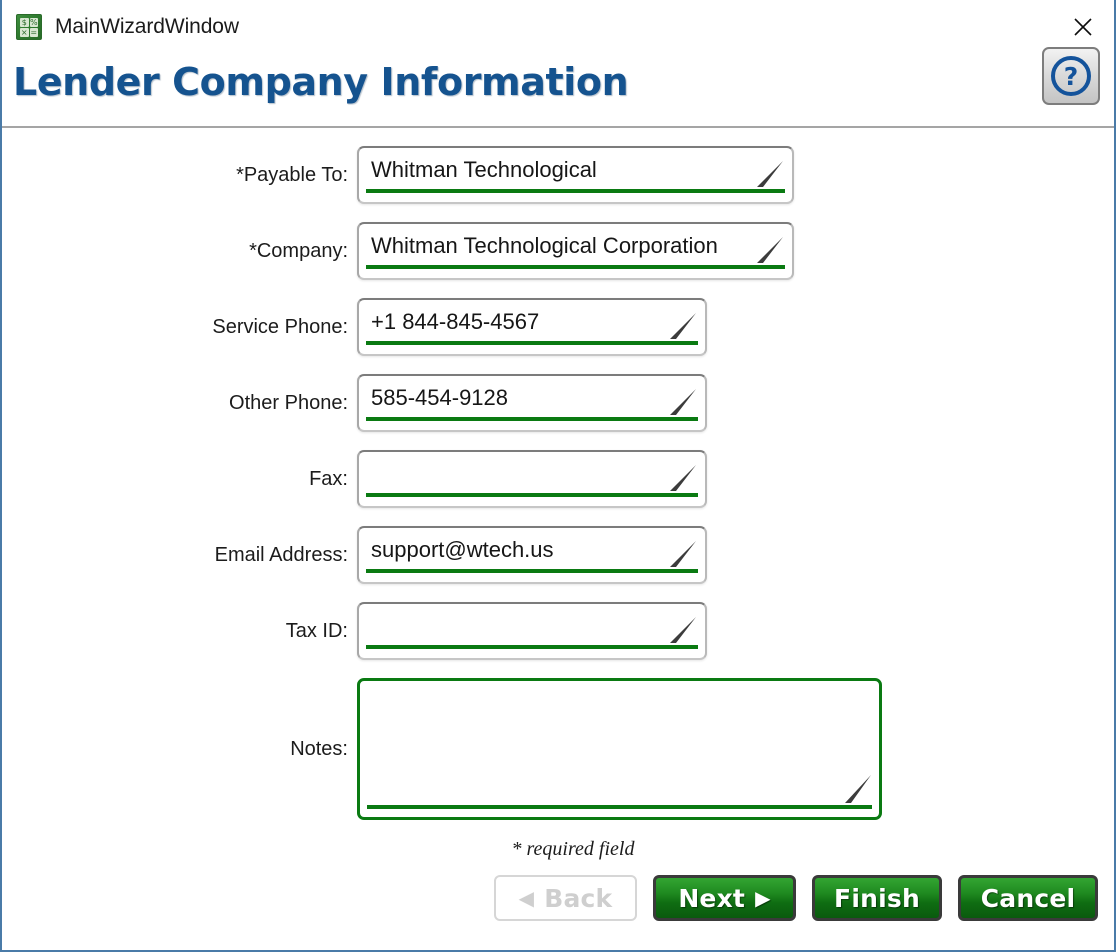 The width and height of the screenshot is (1116, 952). I want to click on page-header: Lender Company Information ?, so click(558, 87).